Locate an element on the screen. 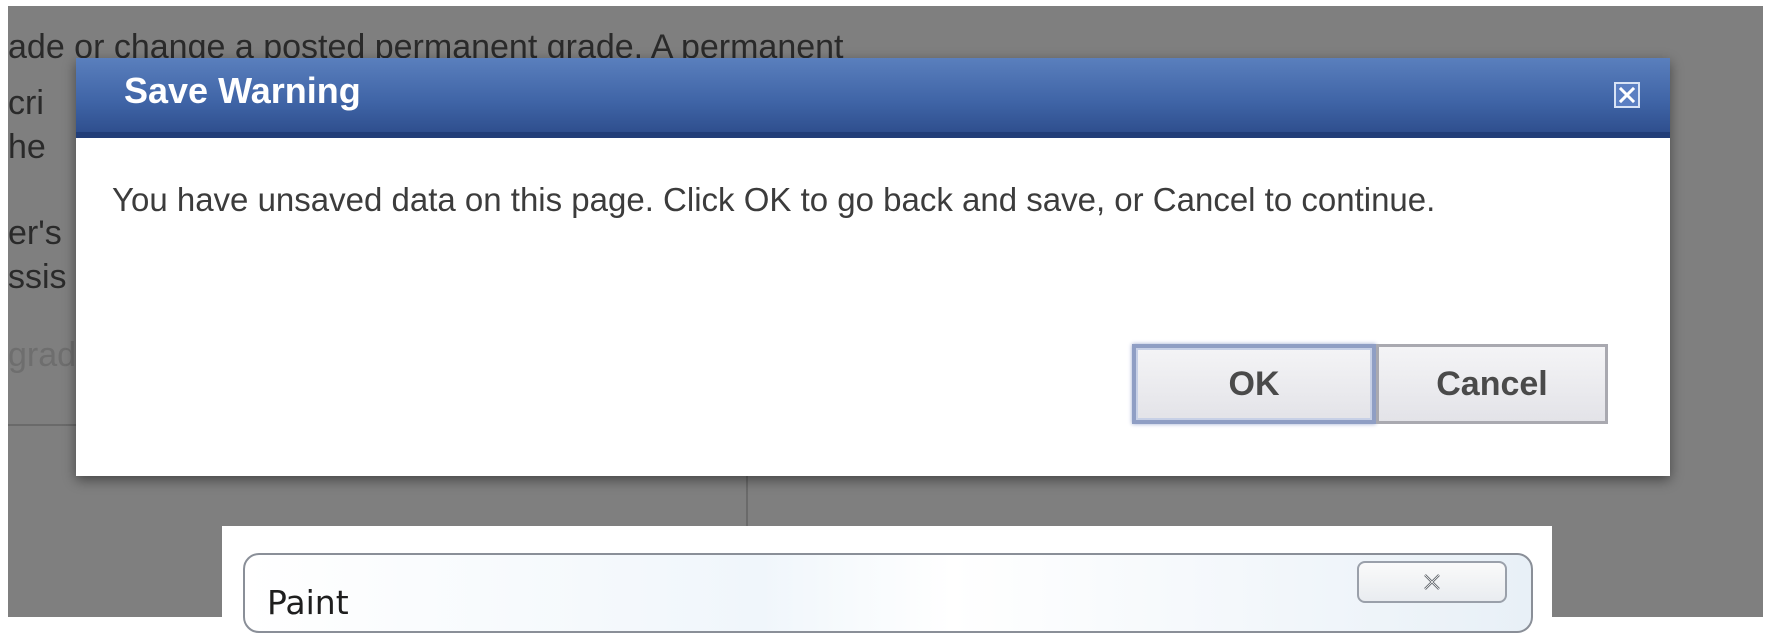 The image size is (1770, 633). background-text-line: grad is located at coordinates (42, 355).